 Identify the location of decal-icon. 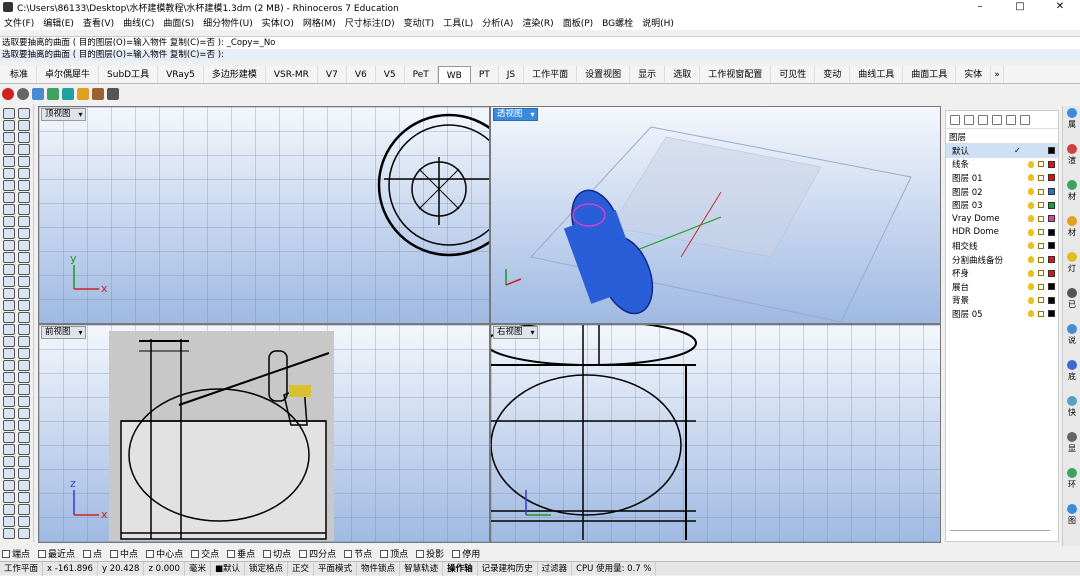
(68, 94).